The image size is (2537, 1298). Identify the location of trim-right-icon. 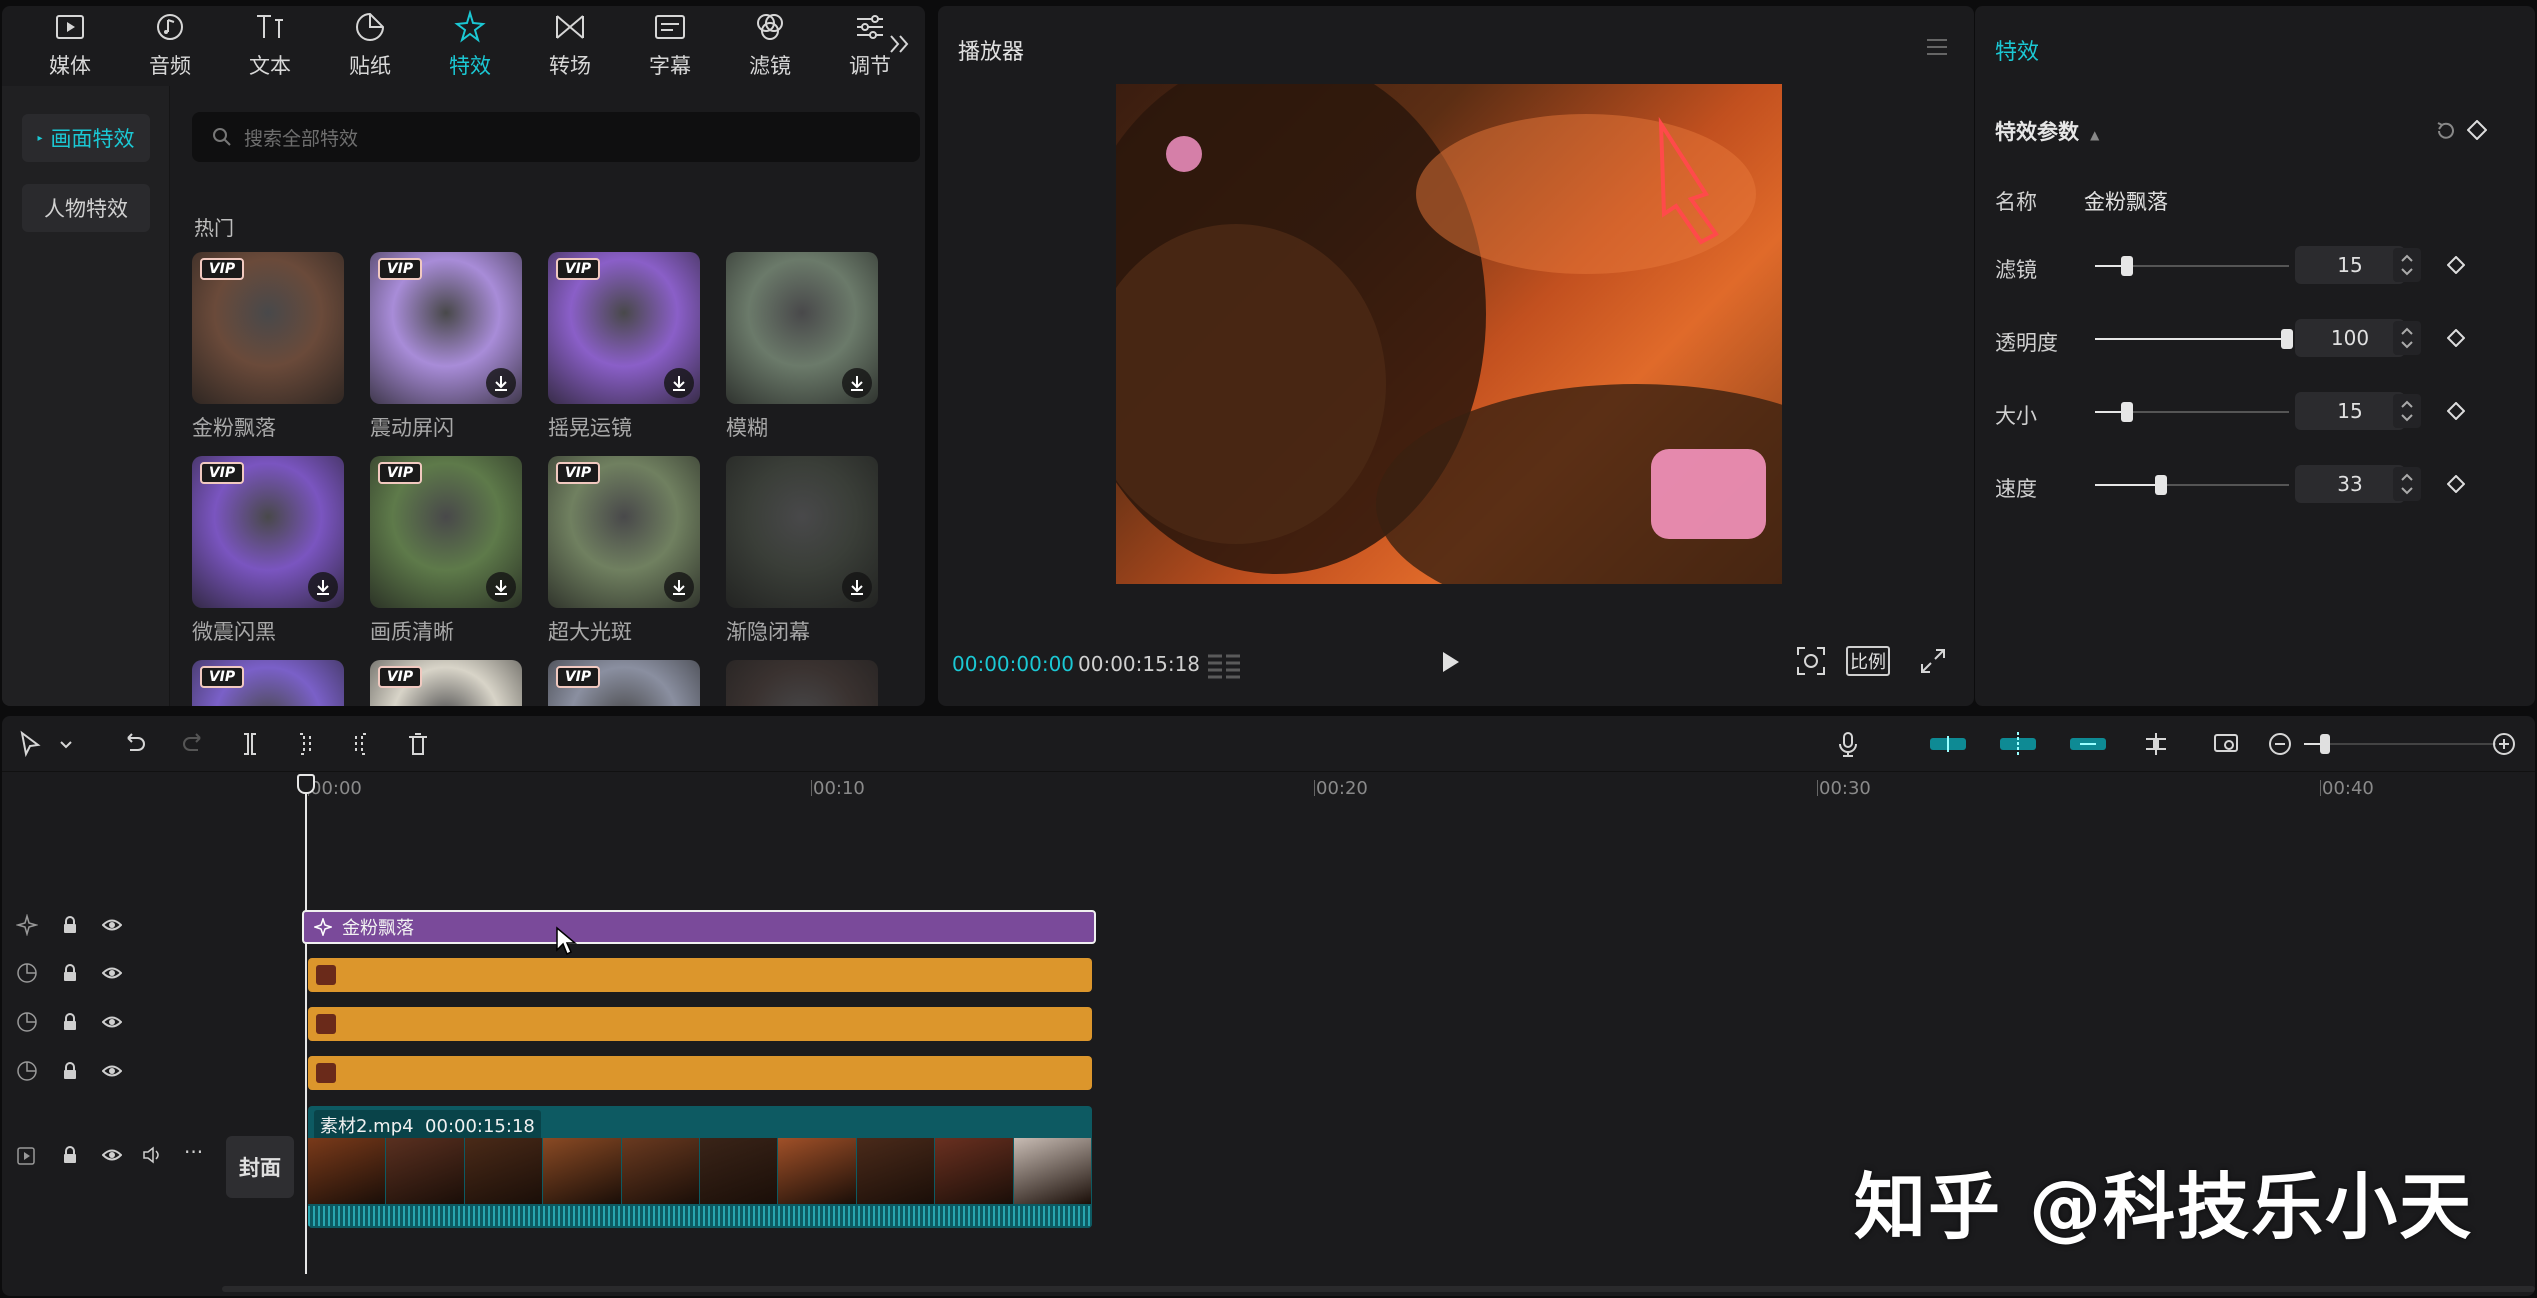
(362, 744).